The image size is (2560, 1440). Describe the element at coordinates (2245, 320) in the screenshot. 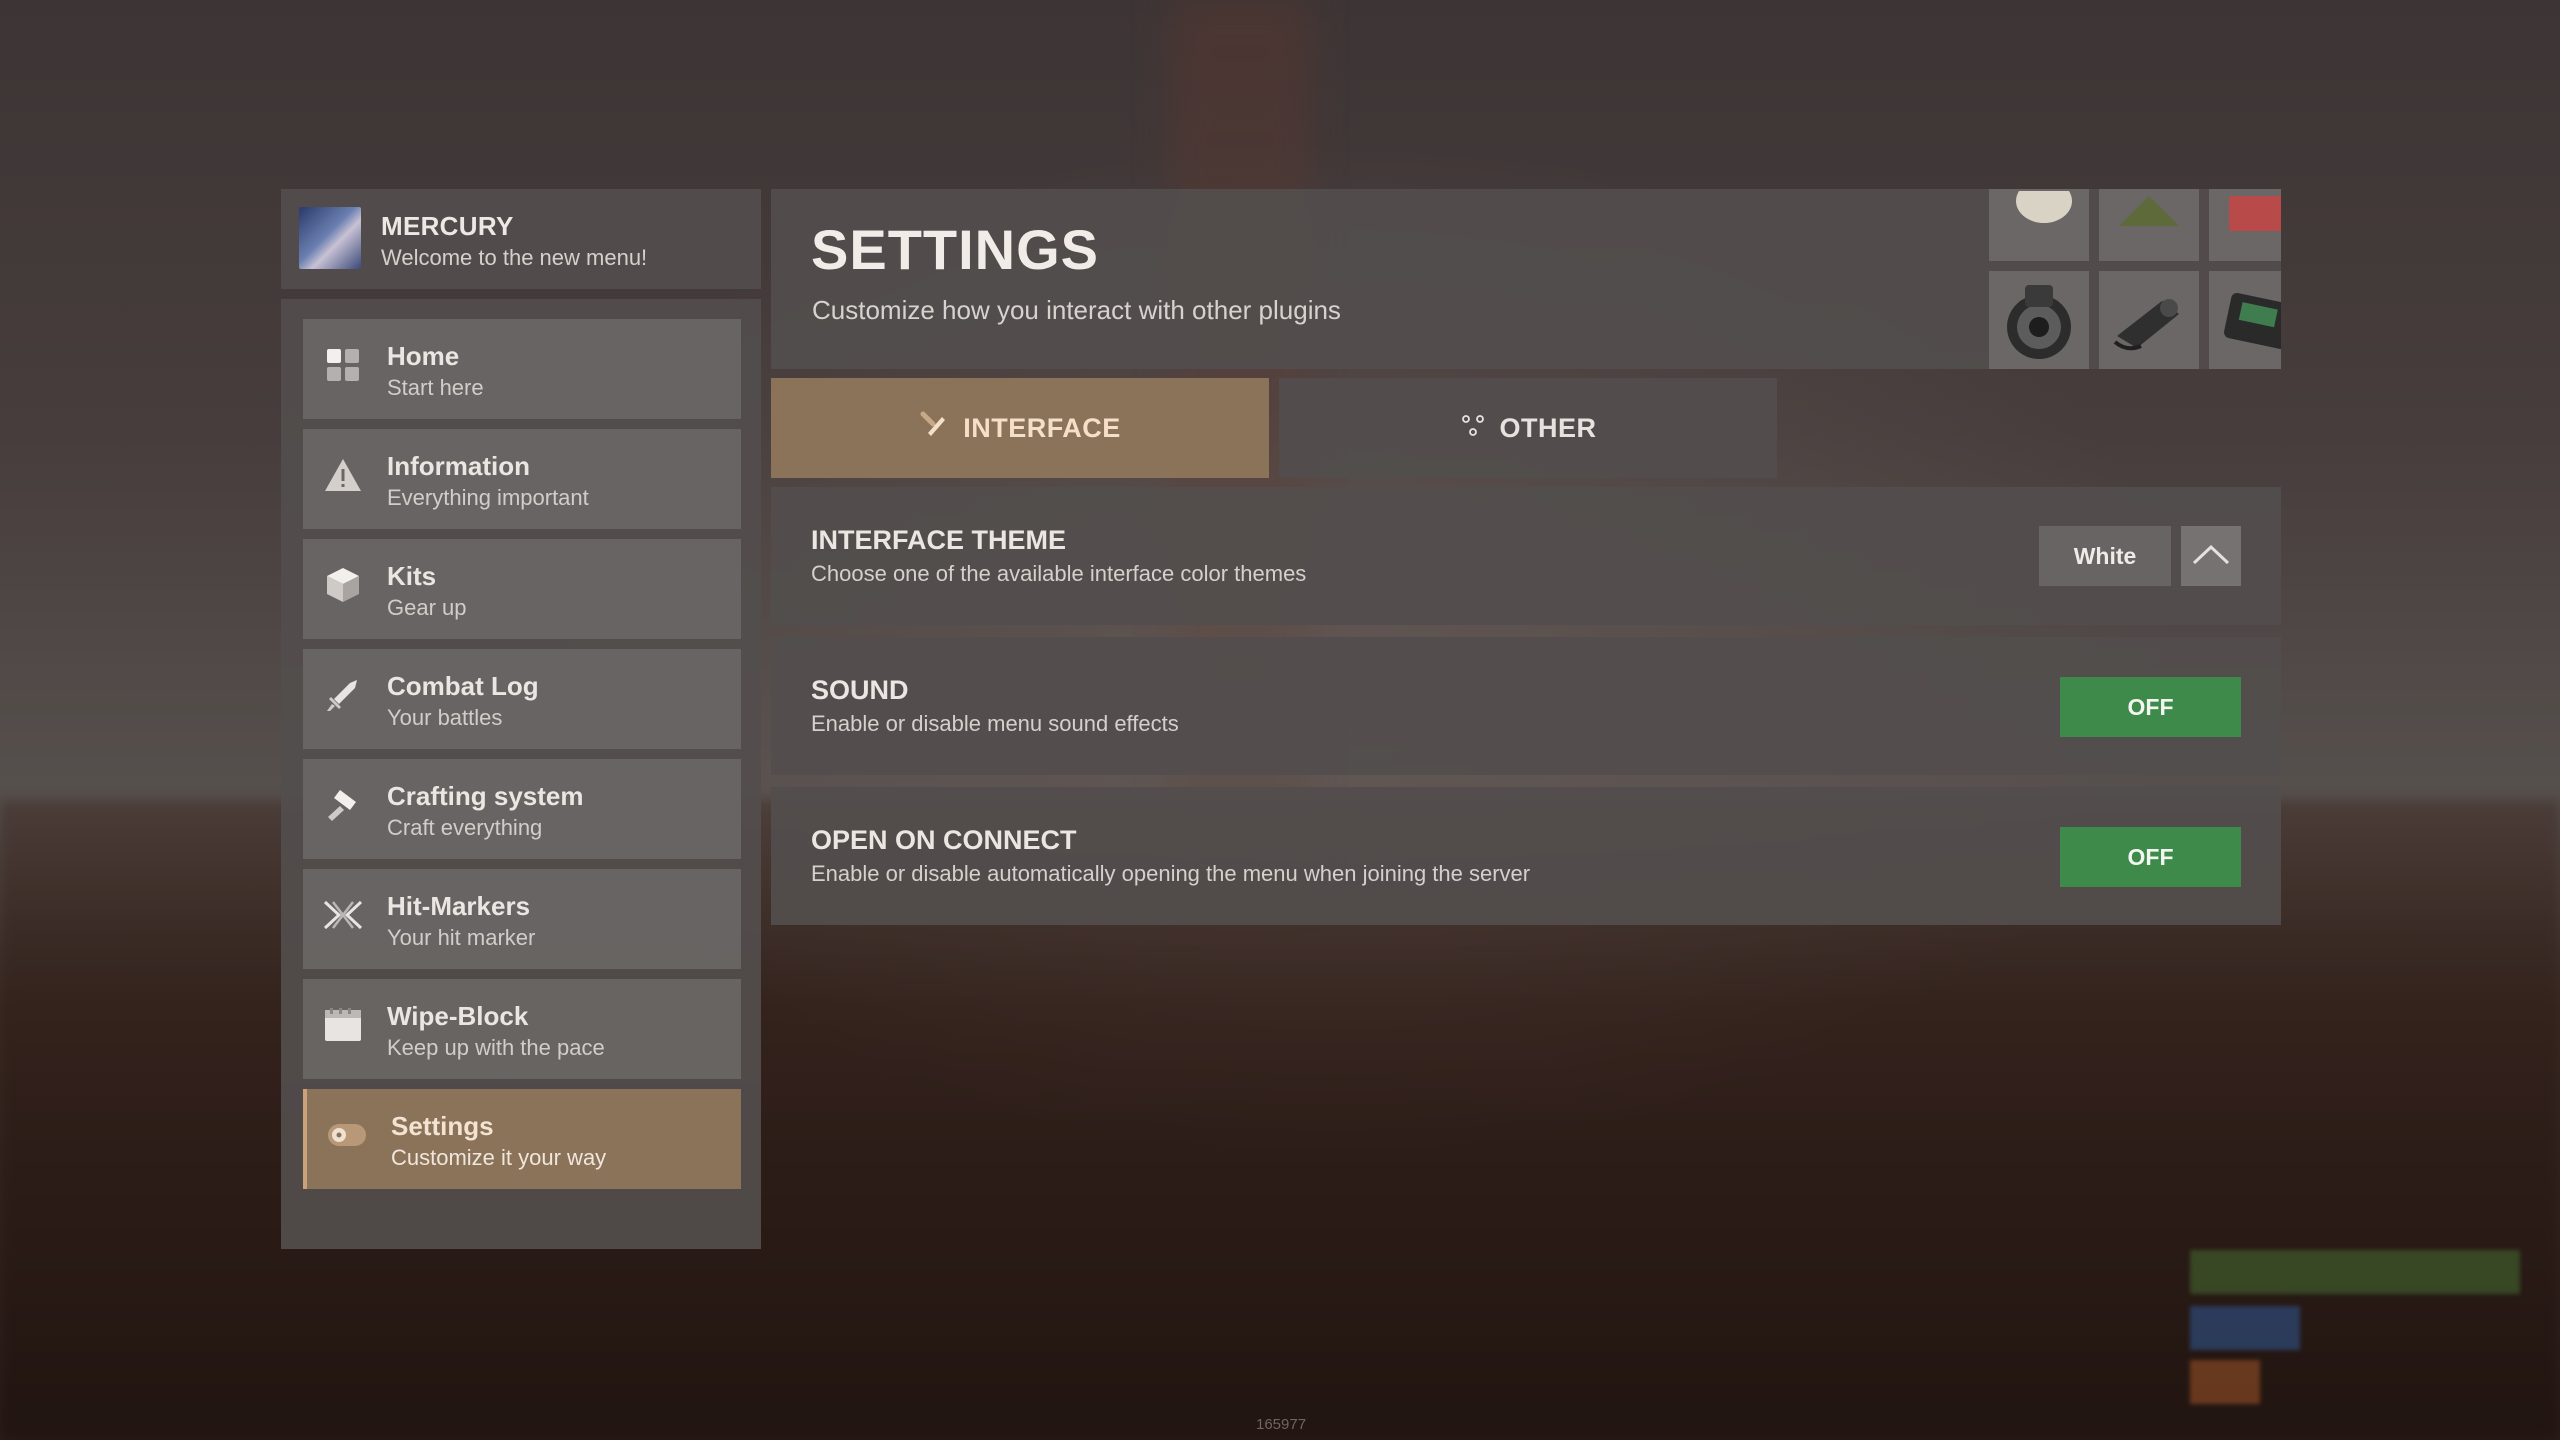

I see `pager-item-icon` at that location.